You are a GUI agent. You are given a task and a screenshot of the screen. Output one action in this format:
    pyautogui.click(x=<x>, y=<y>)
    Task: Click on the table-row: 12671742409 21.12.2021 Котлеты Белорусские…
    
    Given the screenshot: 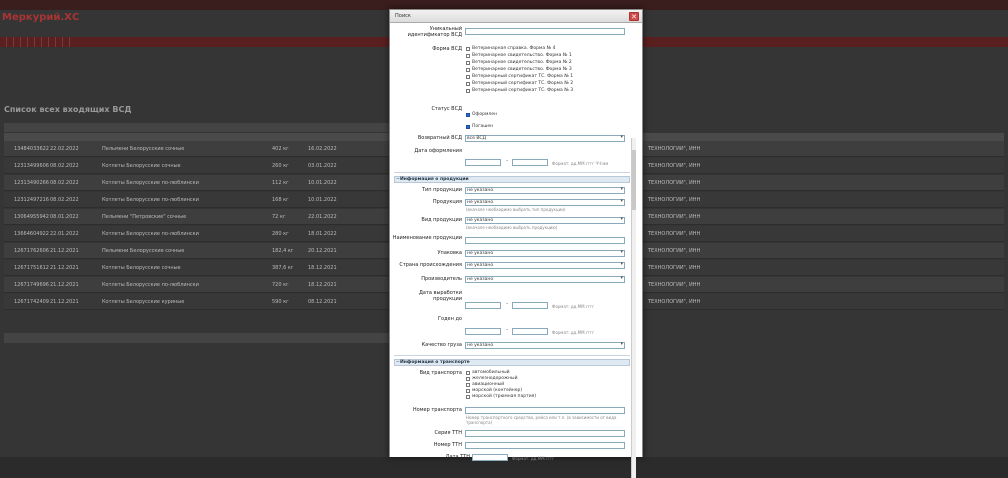 What is the action you would take?
    pyautogui.click(x=198, y=302)
    